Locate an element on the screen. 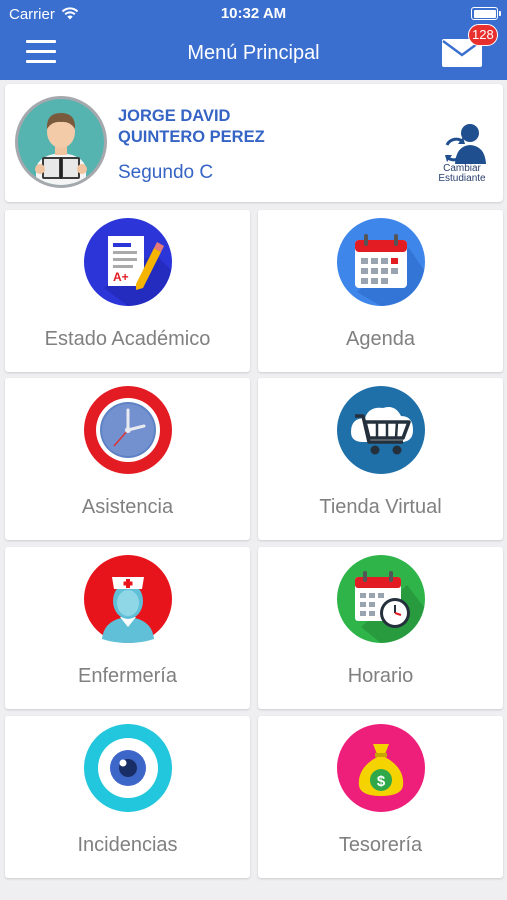  menu-label: Incidencias is located at coordinates (127, 845).